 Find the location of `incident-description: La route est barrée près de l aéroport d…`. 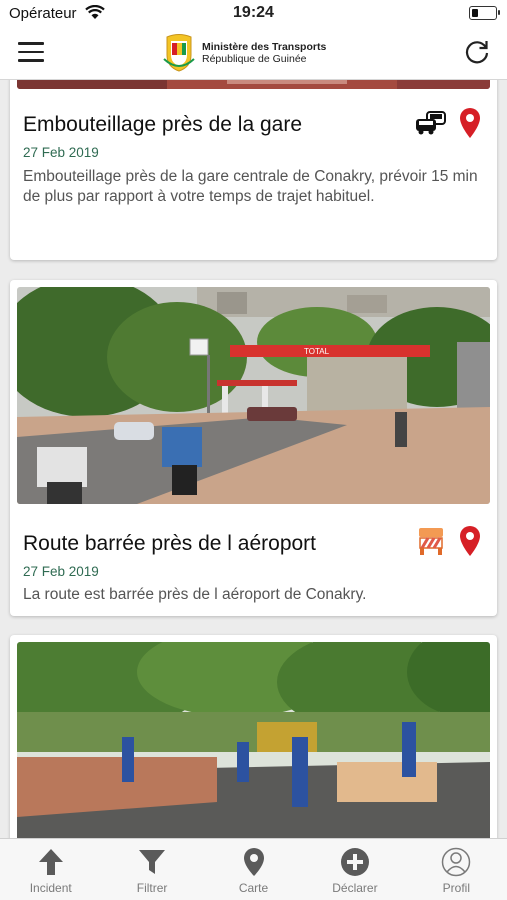

incident-description: La route est barrée près de l aéroport d… is located at coordinates (195, 594).